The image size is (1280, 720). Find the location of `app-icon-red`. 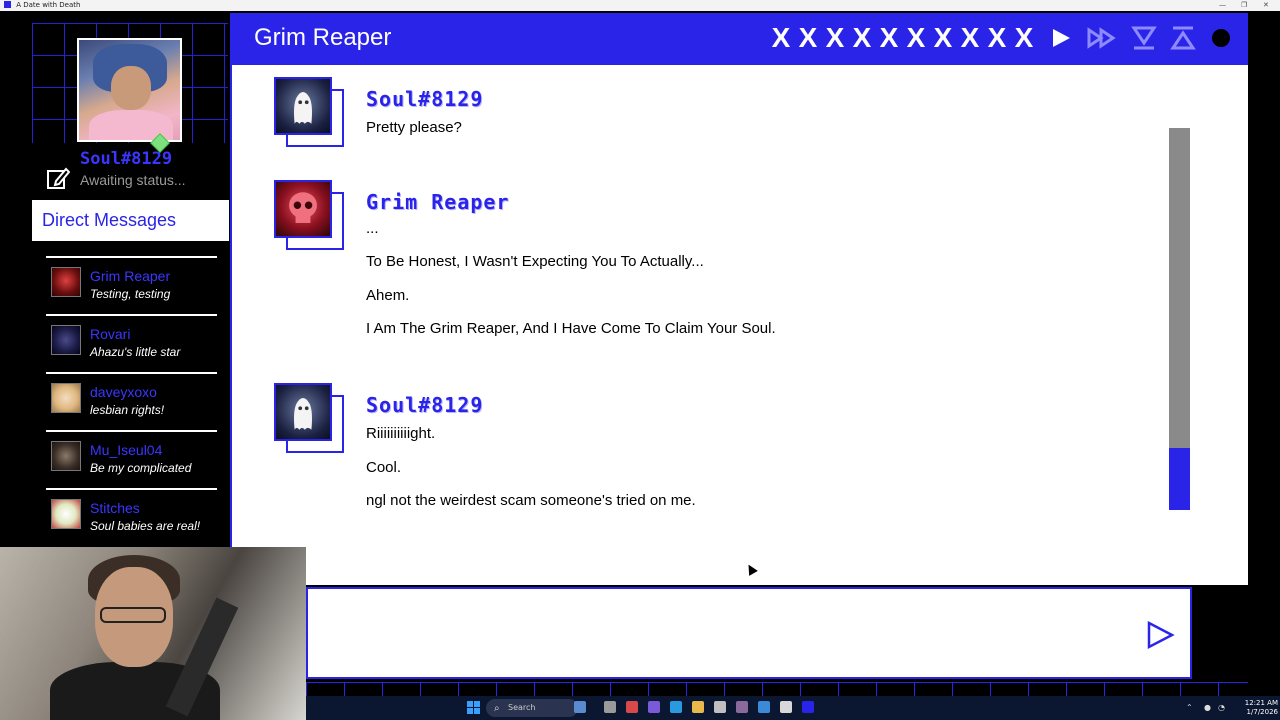

app-icon-red is located at coordinates (632, 707).